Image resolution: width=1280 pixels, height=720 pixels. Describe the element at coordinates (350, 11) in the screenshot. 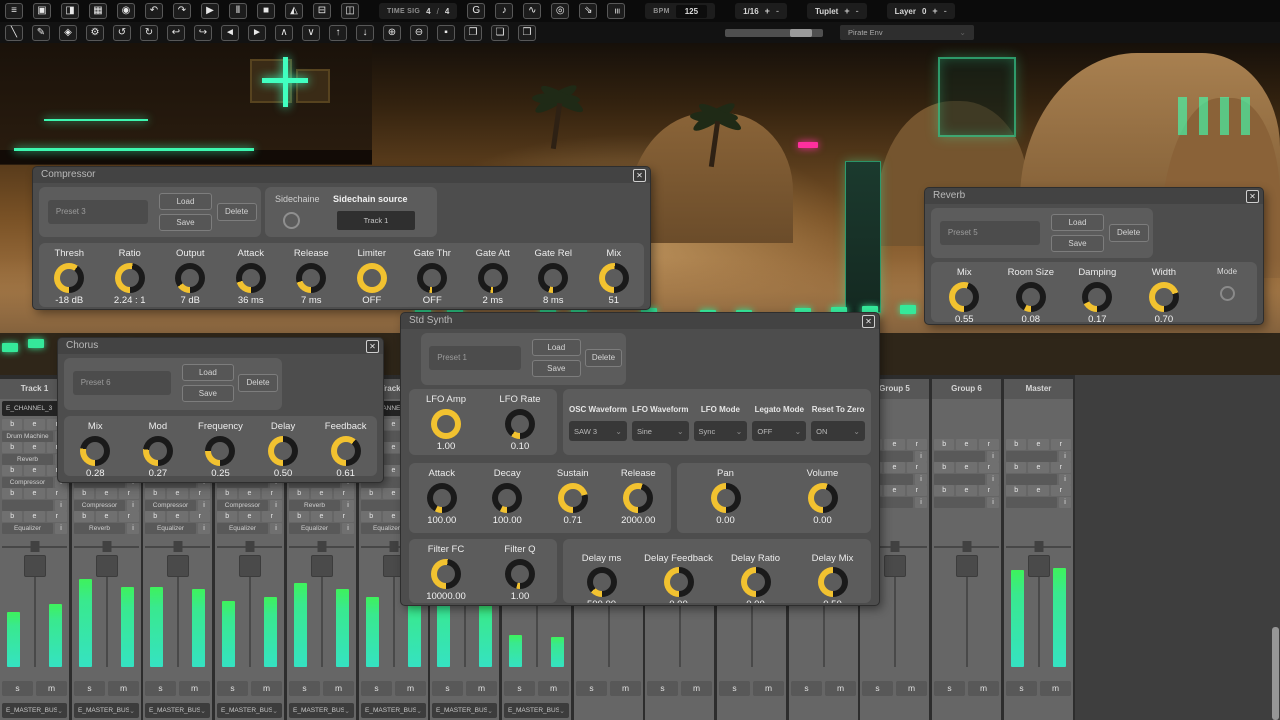

I see `split-vertical-button: ◫` at that location.